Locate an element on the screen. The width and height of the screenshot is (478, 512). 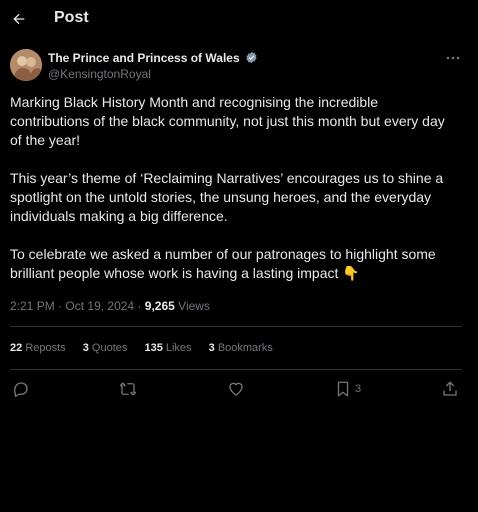
tweet-time: 2:21 PM is located at coordinates (32, 306).